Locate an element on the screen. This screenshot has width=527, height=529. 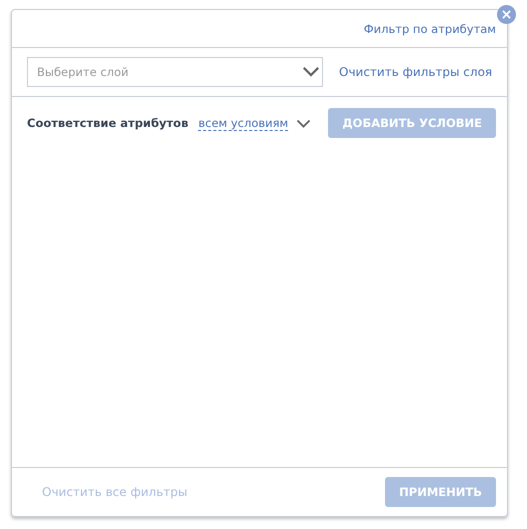
close-button is located at coordinates (506, 14).